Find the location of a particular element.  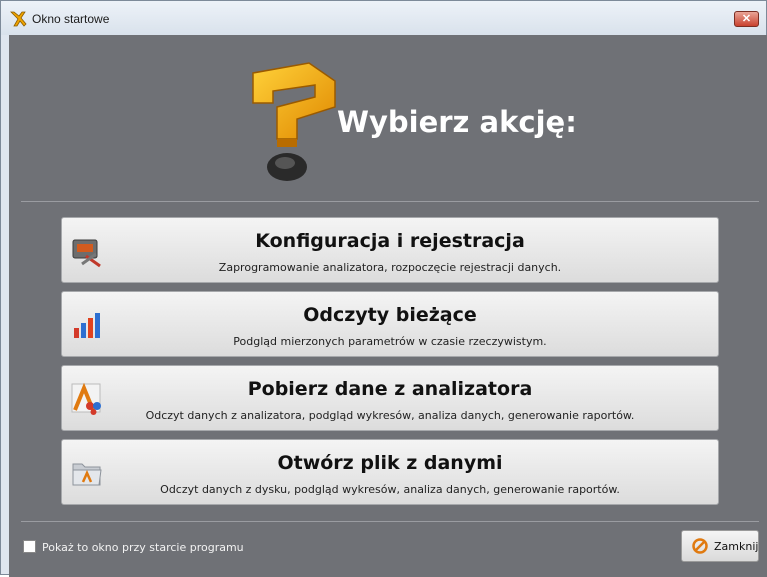

window-close-button: ✕ is located at coordinates (746, 19).